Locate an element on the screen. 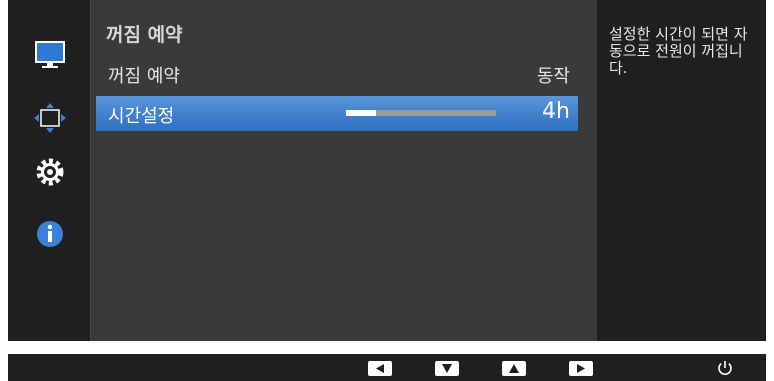  up-arrow-key-icon is located at coordinates (514, 368).